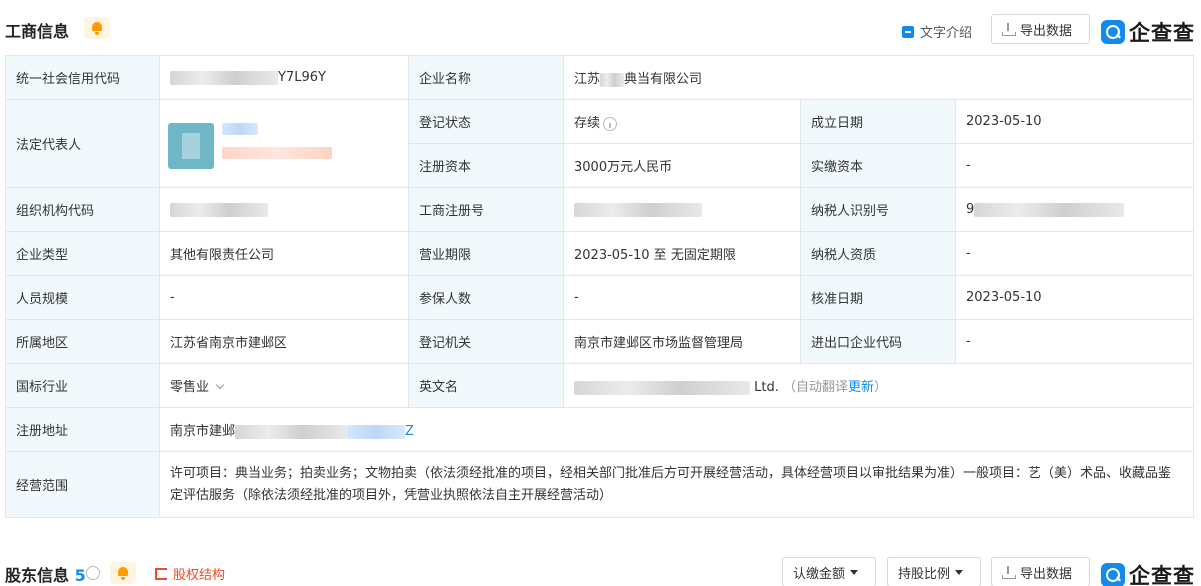 Image resolution: width=1201 pixels, height=586 pixels. What do you see at coordinates (970, 209) in the screenshot?
I see `taxpayer-id-prefix: 9` at bounding box center [970, 209].